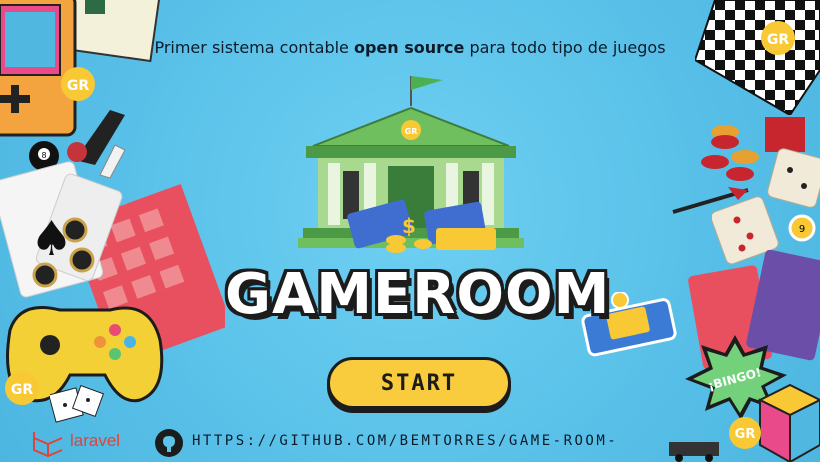 The height and width of the screenshot is (462, 820). What do you see at coordinates (694, 447) in the screenshot?
I see `toy-car-decoration` at bounding box center [694, 447].